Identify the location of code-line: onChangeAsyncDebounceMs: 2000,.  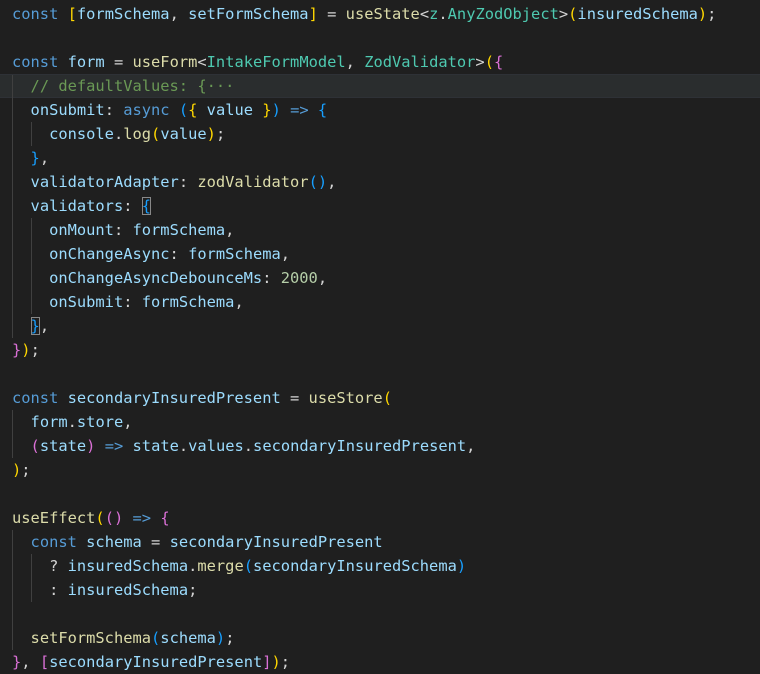
(380, 278).